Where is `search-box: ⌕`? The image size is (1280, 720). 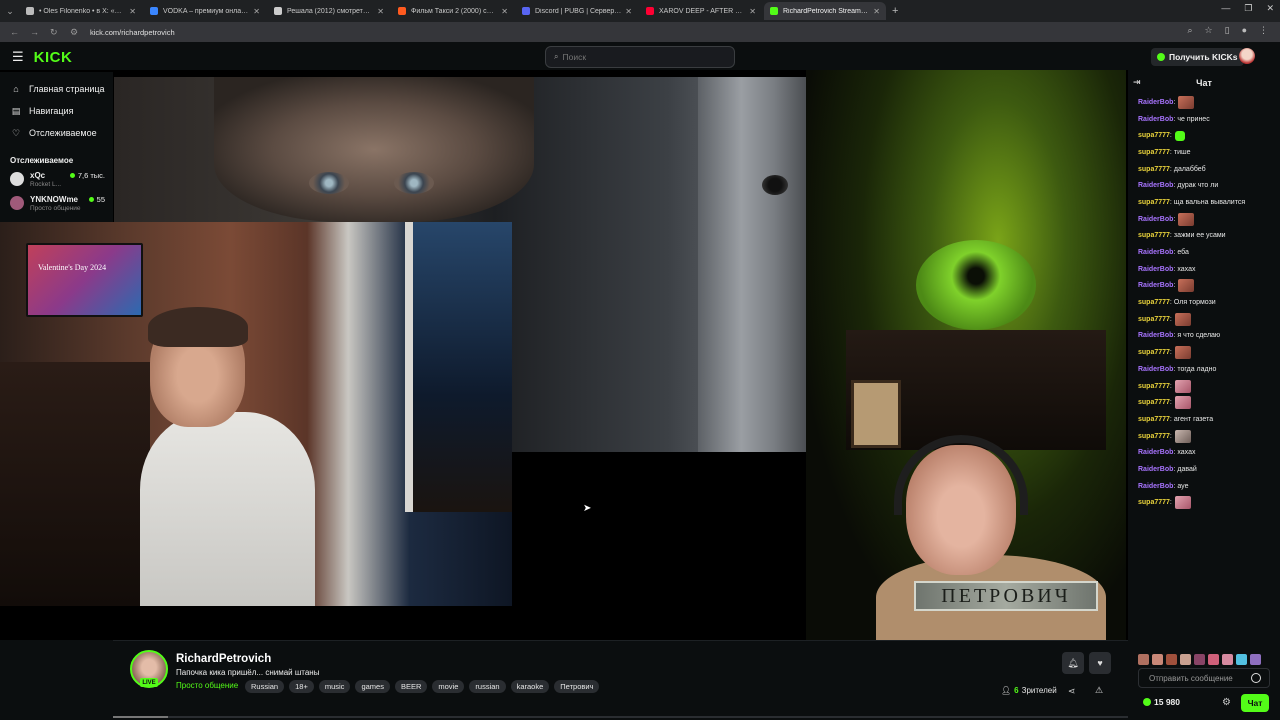 search-box: ⌕ is located at coordinates (640, 57).